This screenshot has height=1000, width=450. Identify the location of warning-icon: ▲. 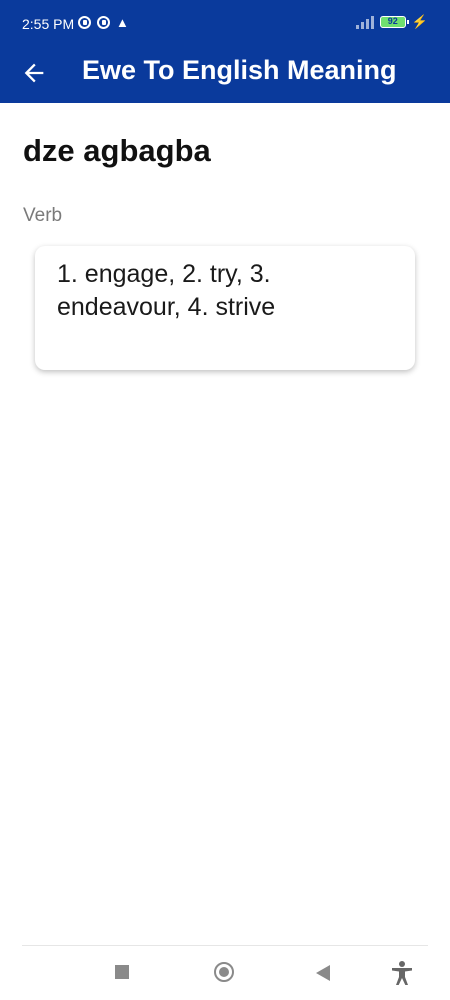
(122, 22).